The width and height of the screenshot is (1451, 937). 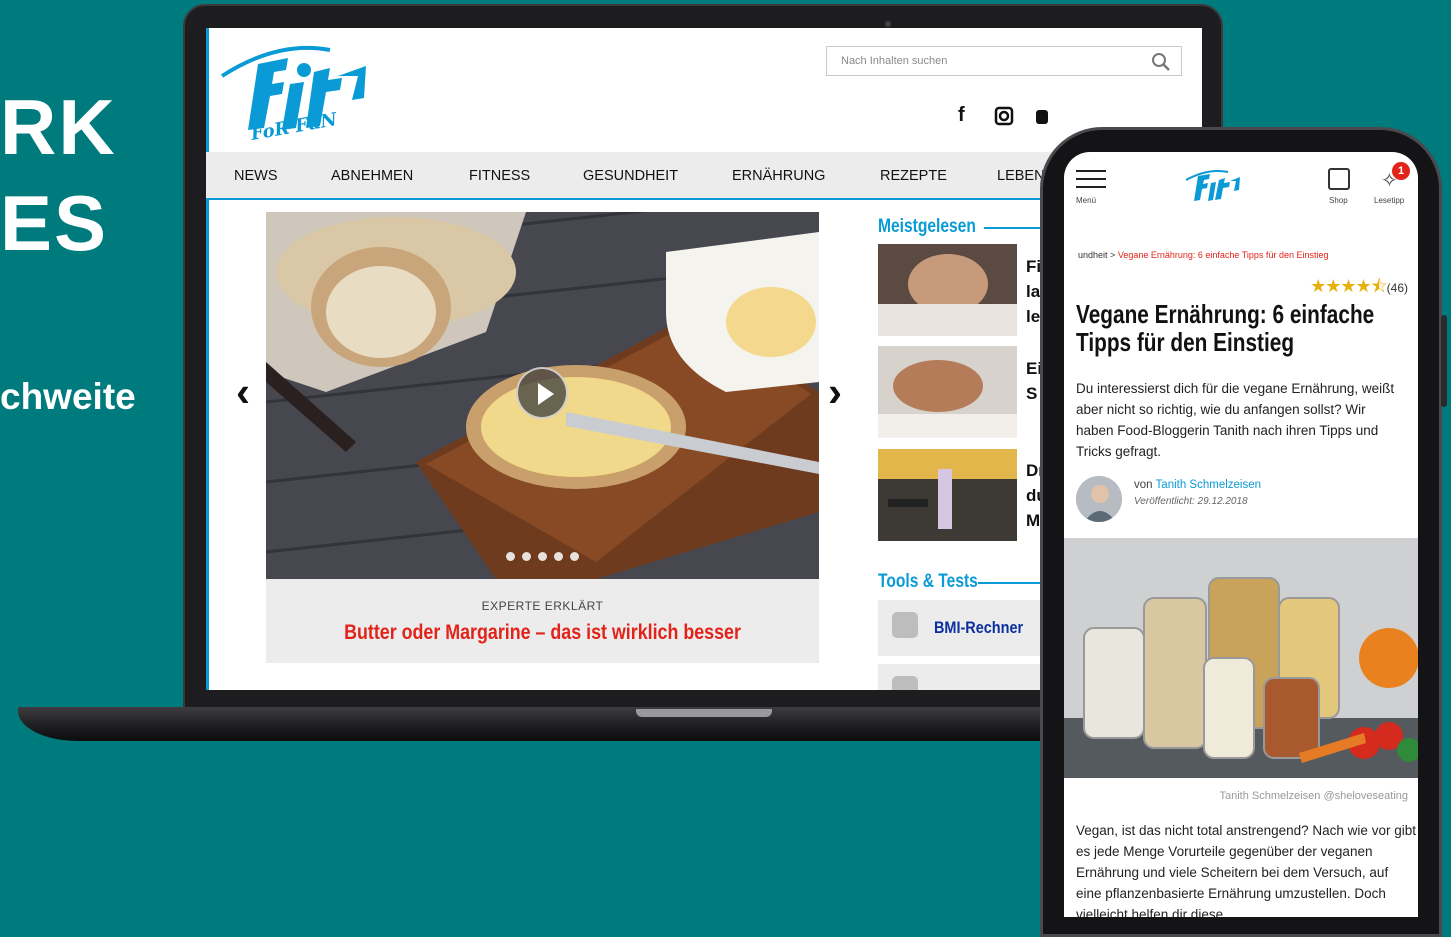 What do you see at coordinates (630, 176) in the screenshot?
I see `nav-gesundheit: GESUNDHEIT` at bounding box center [630, 176].